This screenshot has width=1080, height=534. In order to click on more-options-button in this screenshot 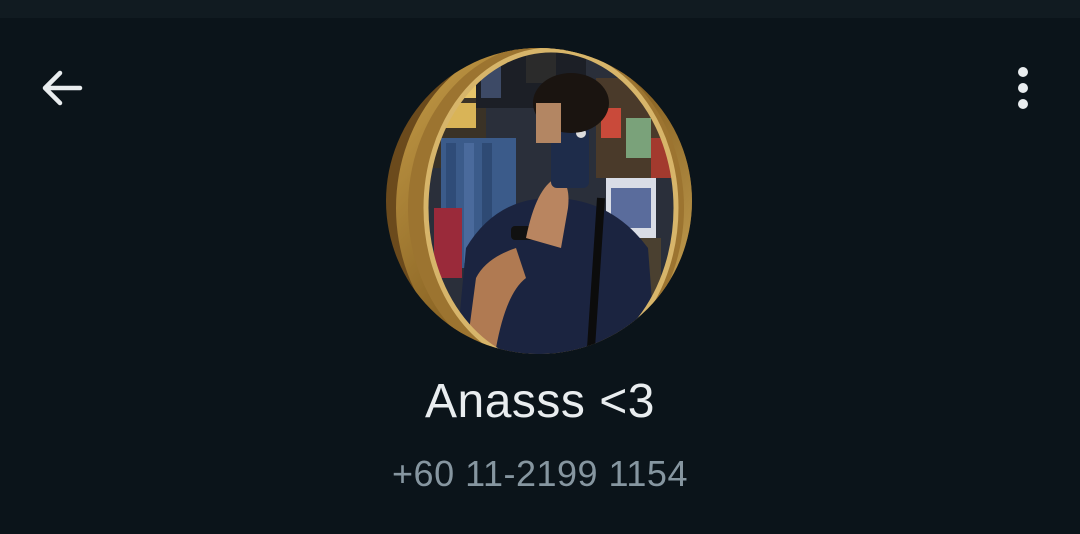, I will do `click(1023, 90)`.